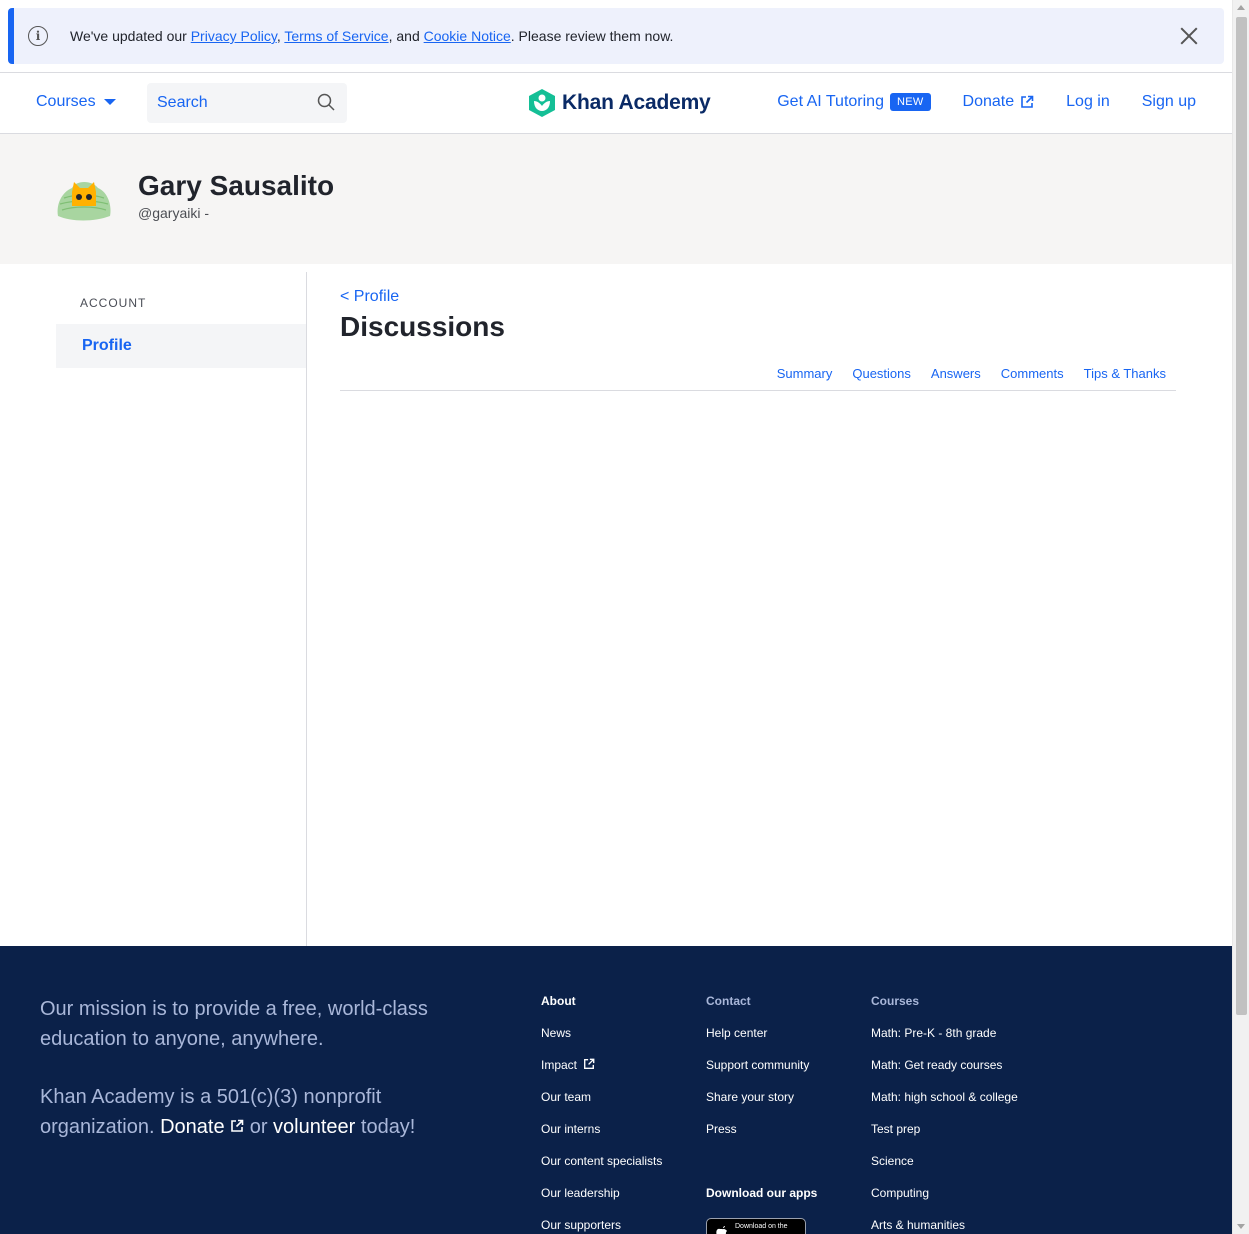  Describe the element at coordinates (1241, 1226) in the screenshot. I see `scroll-down-icon` at that location.